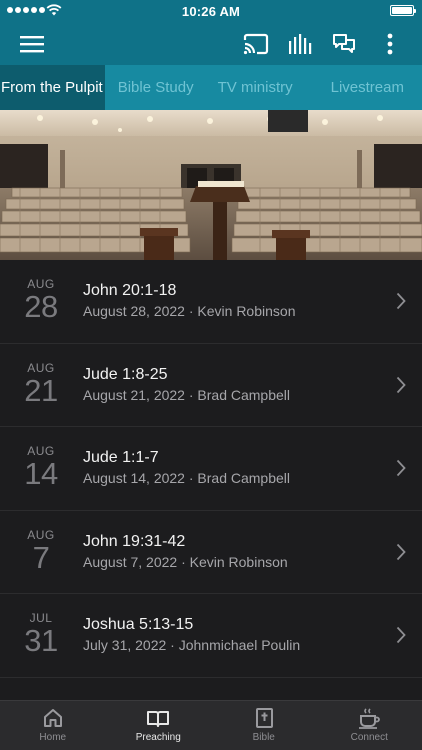 The image size is (422, 750). I want to click on tab-bible-study: Bible Study, so click(155, 87).